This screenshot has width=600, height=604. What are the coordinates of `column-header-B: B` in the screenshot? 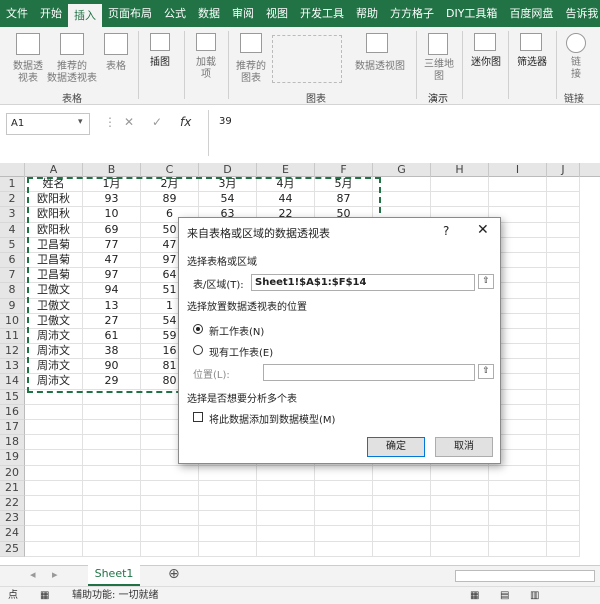 It's located at (112, 170).